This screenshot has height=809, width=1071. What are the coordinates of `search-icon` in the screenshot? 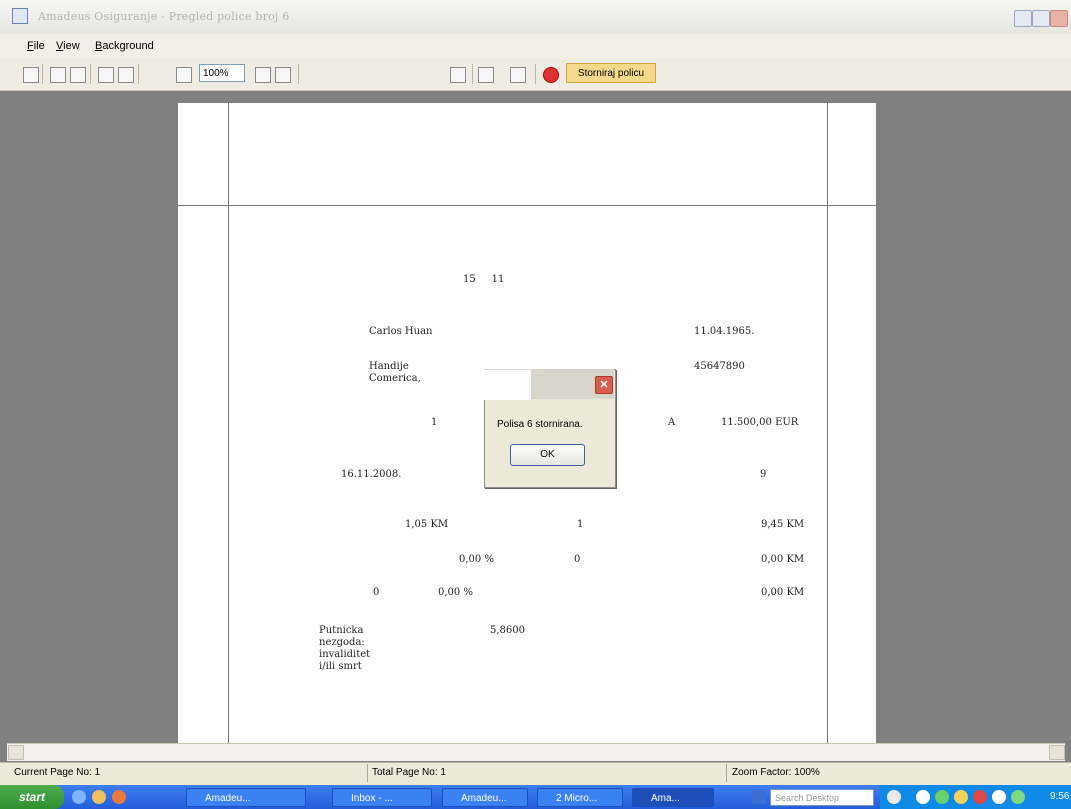 It's located at (894, 797).